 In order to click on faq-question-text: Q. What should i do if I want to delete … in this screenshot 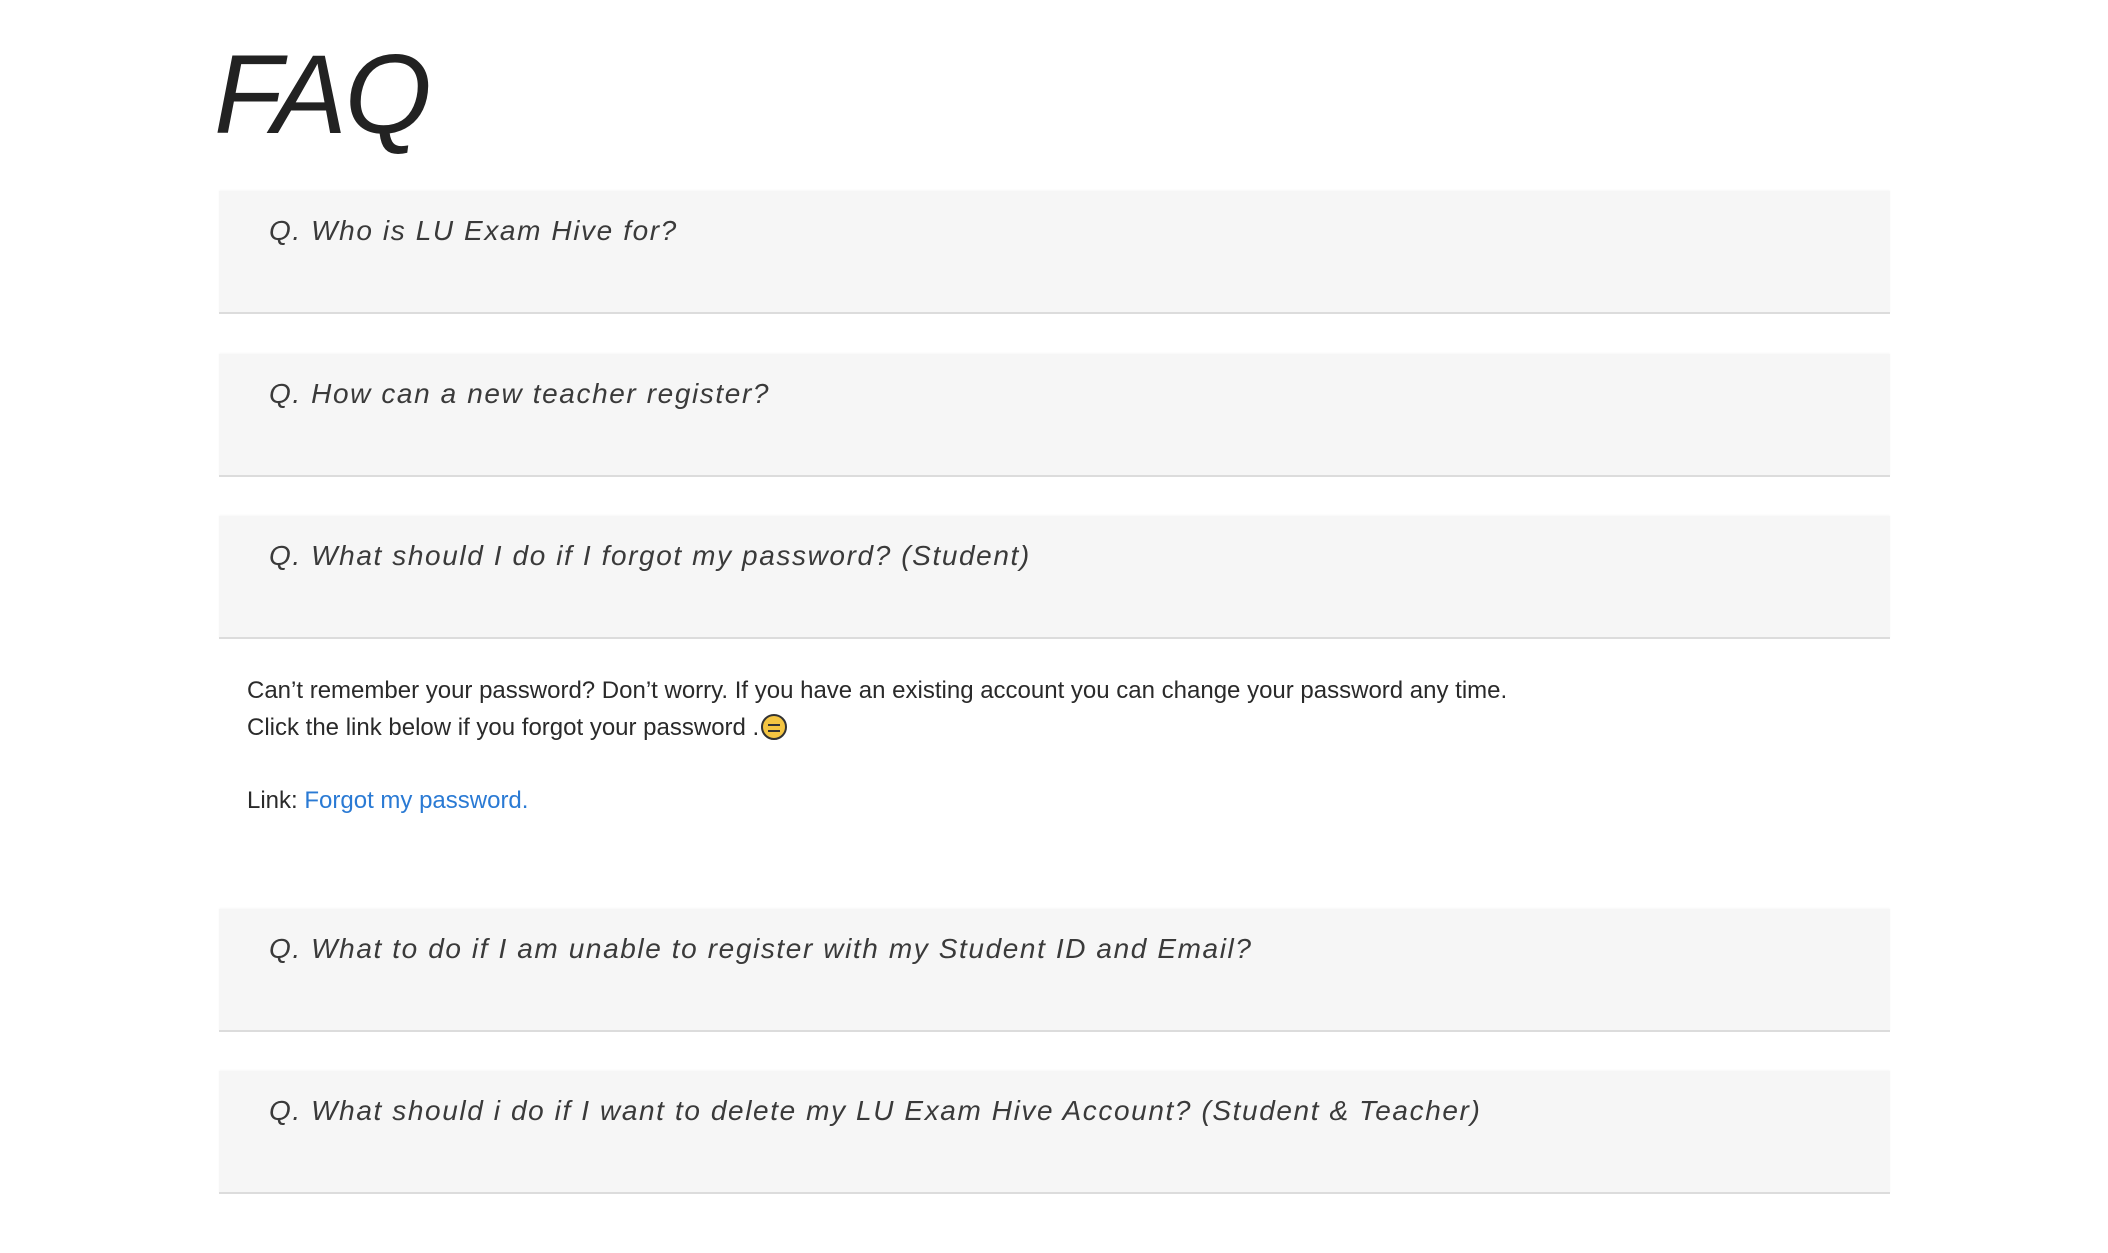, I will do `click(875, 1110)`.